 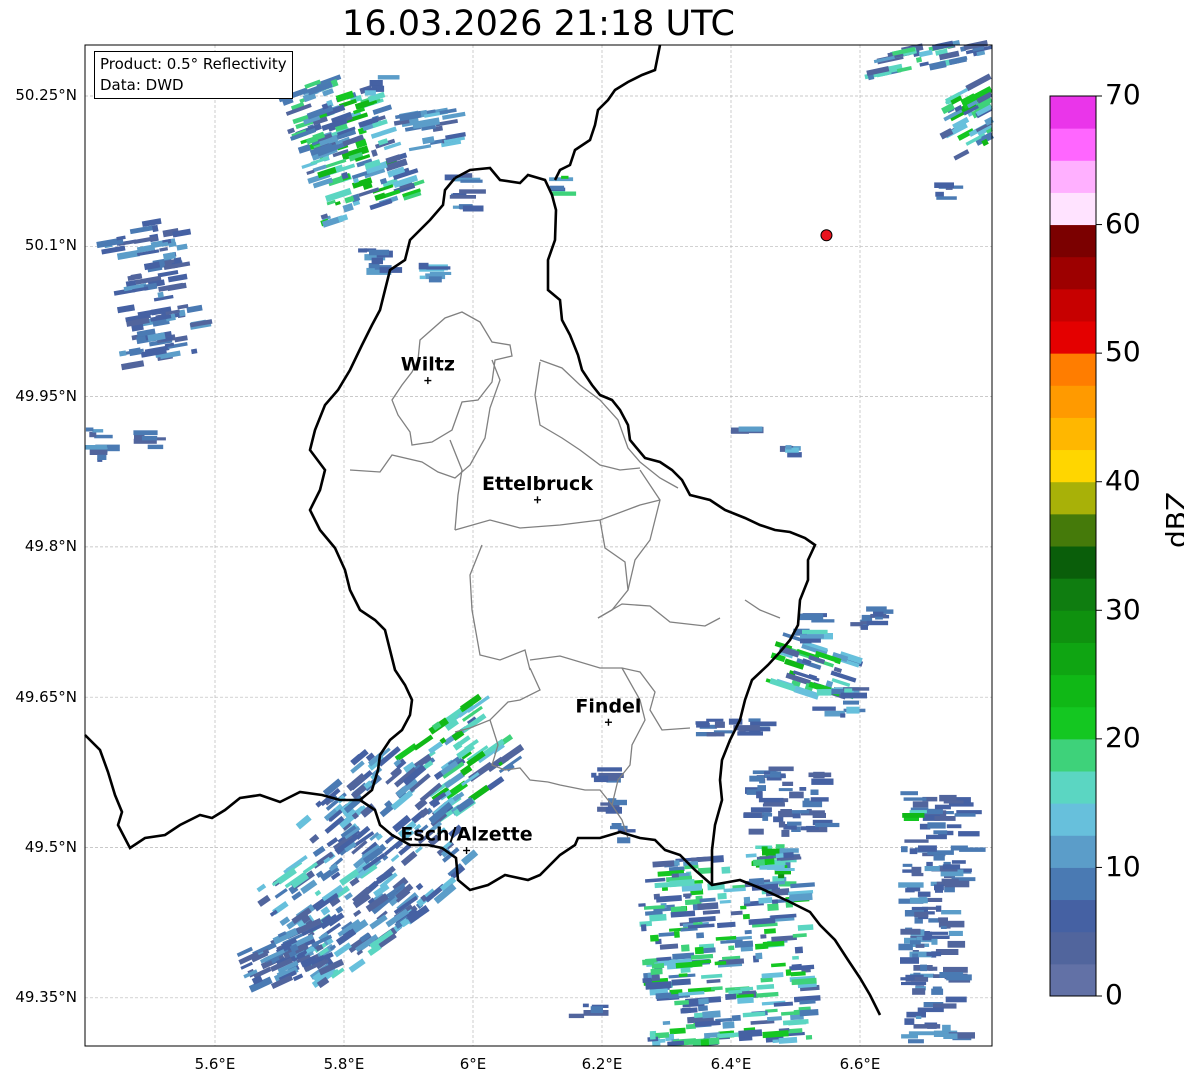 What do you see at coordinates (860, 1064) in the screenshot?
I see `lon-label: 6.6°E` at bounding box center [860, 1064].